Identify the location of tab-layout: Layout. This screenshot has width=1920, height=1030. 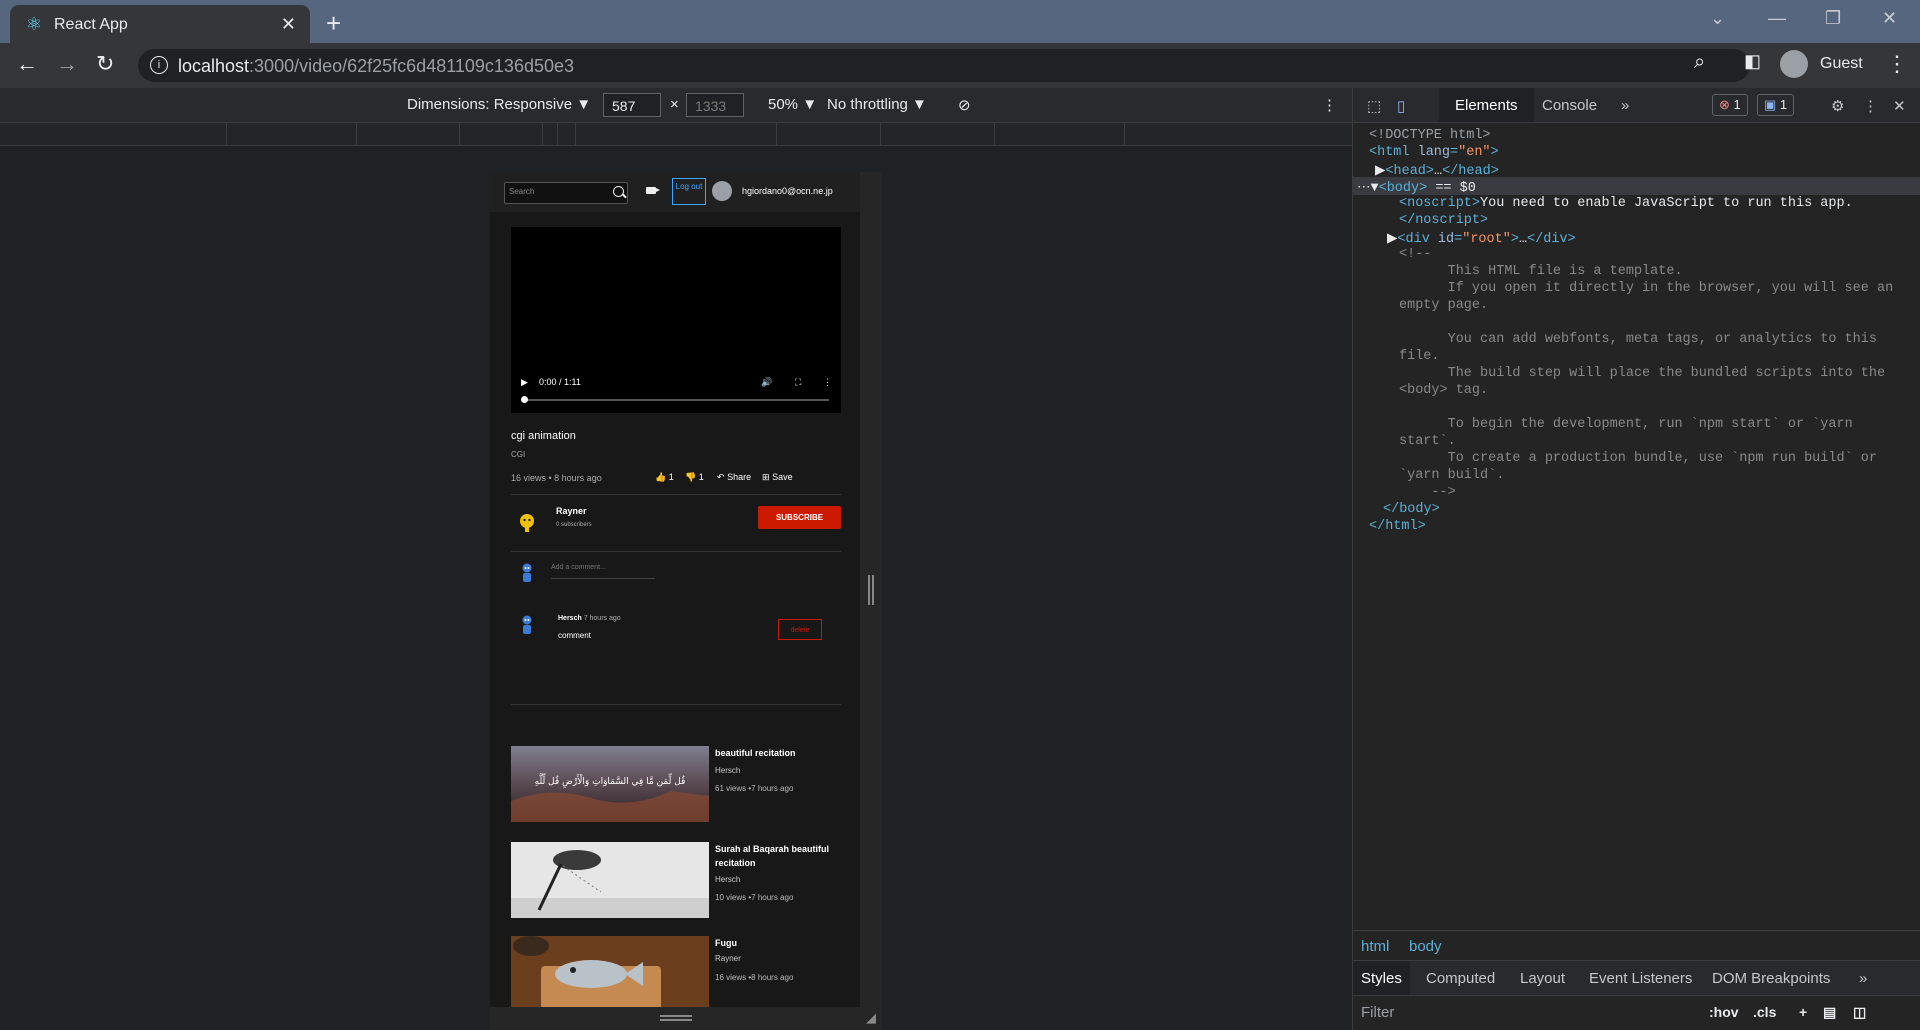
(1542, 978).